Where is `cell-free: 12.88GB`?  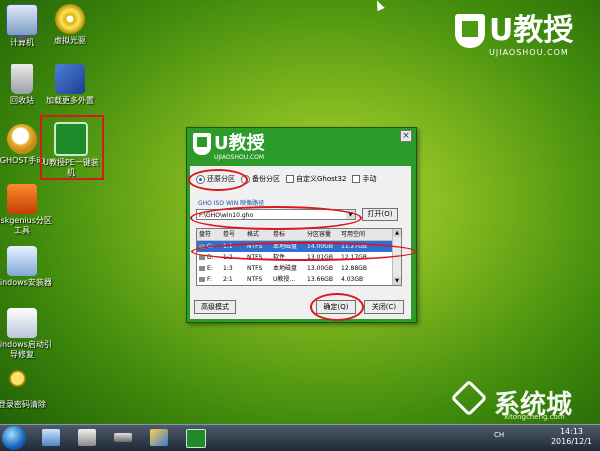 cell-free: 12.88GB is located at coordinates (354, 268).